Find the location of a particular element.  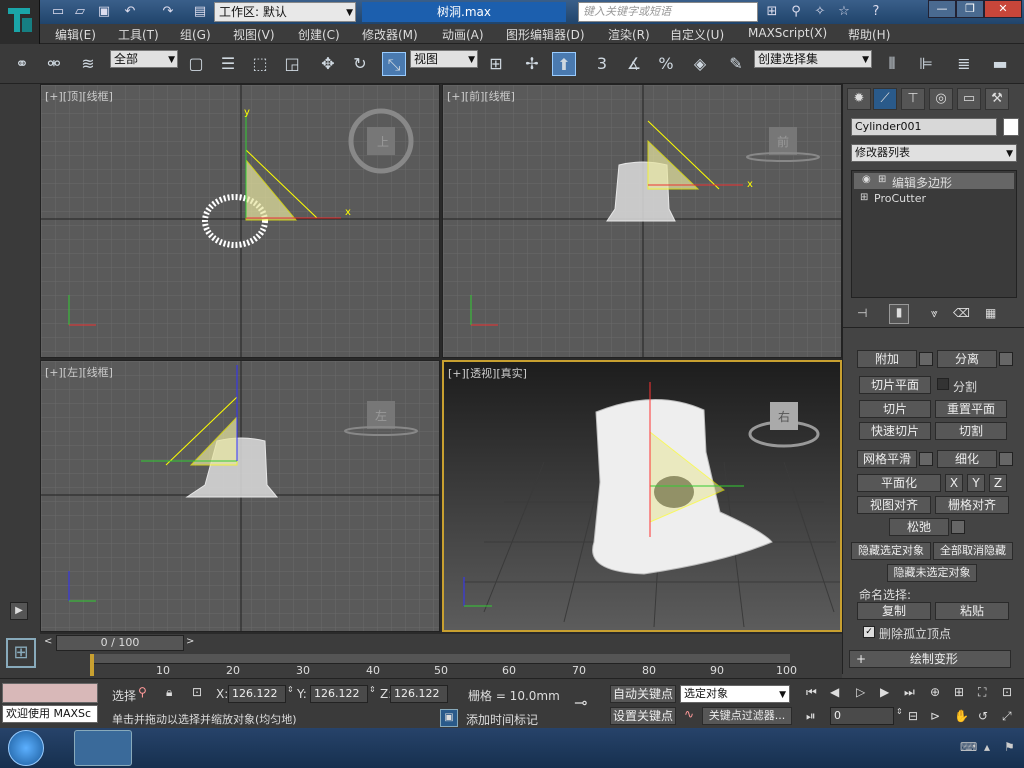

time-tag-icon: ▣ is located at coordinates (449, 718).